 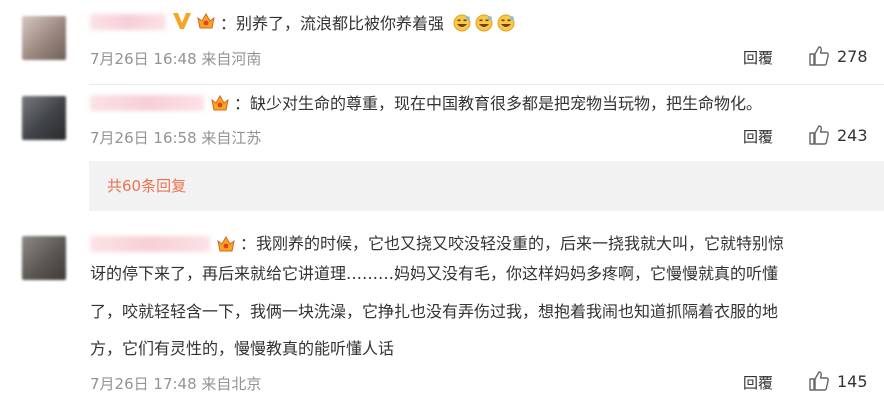 I want to click on comment-meta: 7月26日 16:58 来自江苏, so click(x=175, y=137).